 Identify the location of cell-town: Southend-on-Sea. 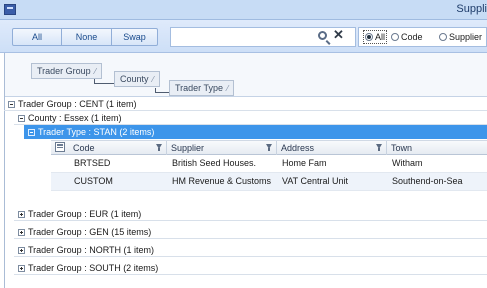
(427, 181).